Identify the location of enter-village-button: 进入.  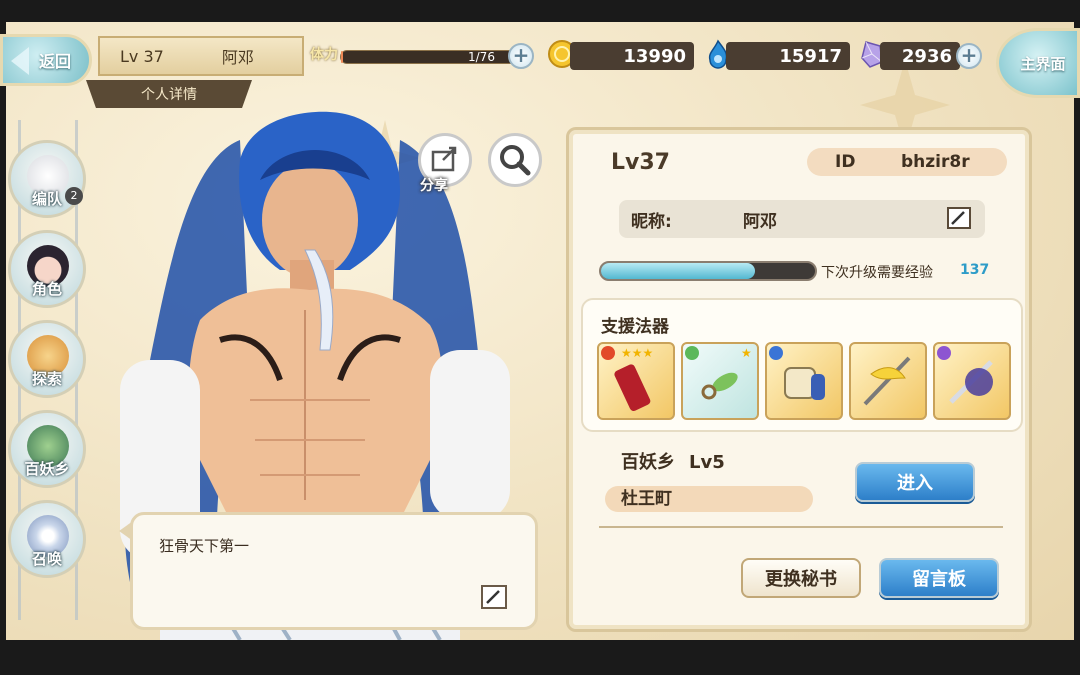
(915, 482).